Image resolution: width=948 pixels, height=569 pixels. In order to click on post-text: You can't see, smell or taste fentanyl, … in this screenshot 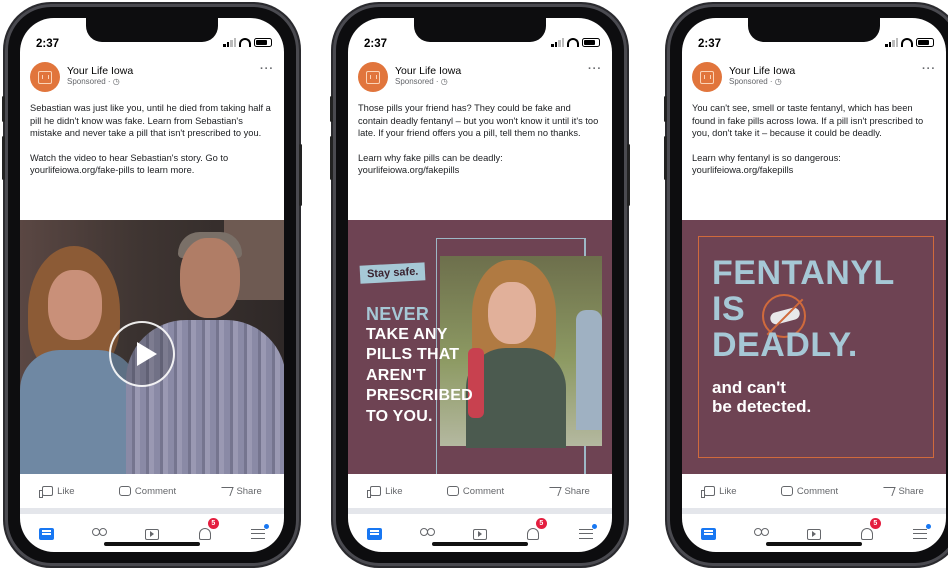, I will do `click(814, 145)`.